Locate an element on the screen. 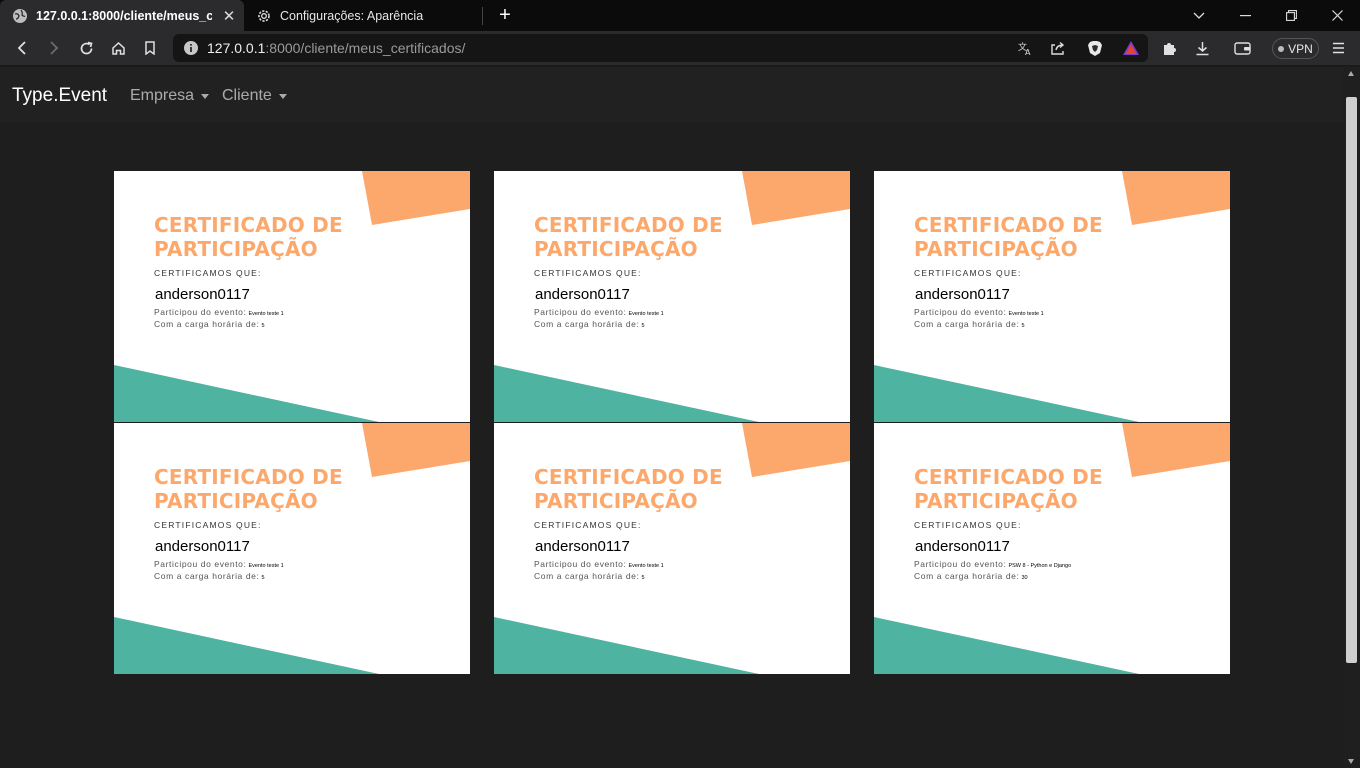 This screenshot has height=768, width=1360. nav-label: Cliente is located at coordinates (247, 95).